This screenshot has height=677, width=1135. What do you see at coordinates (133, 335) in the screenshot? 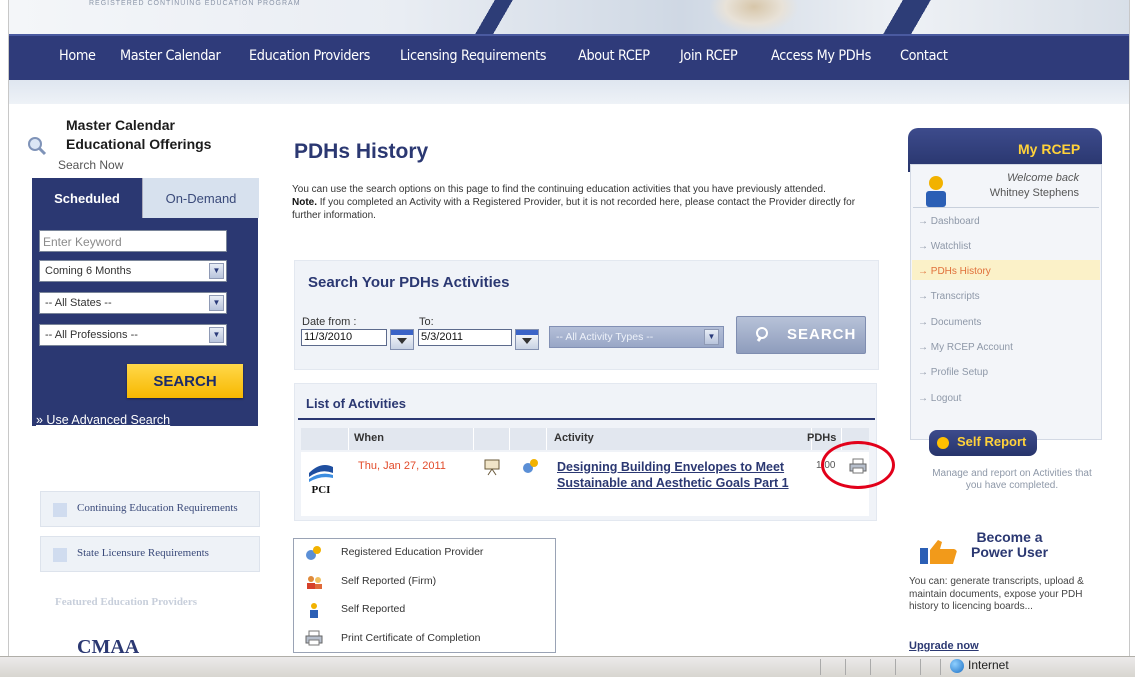
I see `professions-select: -- All Professions -- ▼` at bounding box center [133, 335].